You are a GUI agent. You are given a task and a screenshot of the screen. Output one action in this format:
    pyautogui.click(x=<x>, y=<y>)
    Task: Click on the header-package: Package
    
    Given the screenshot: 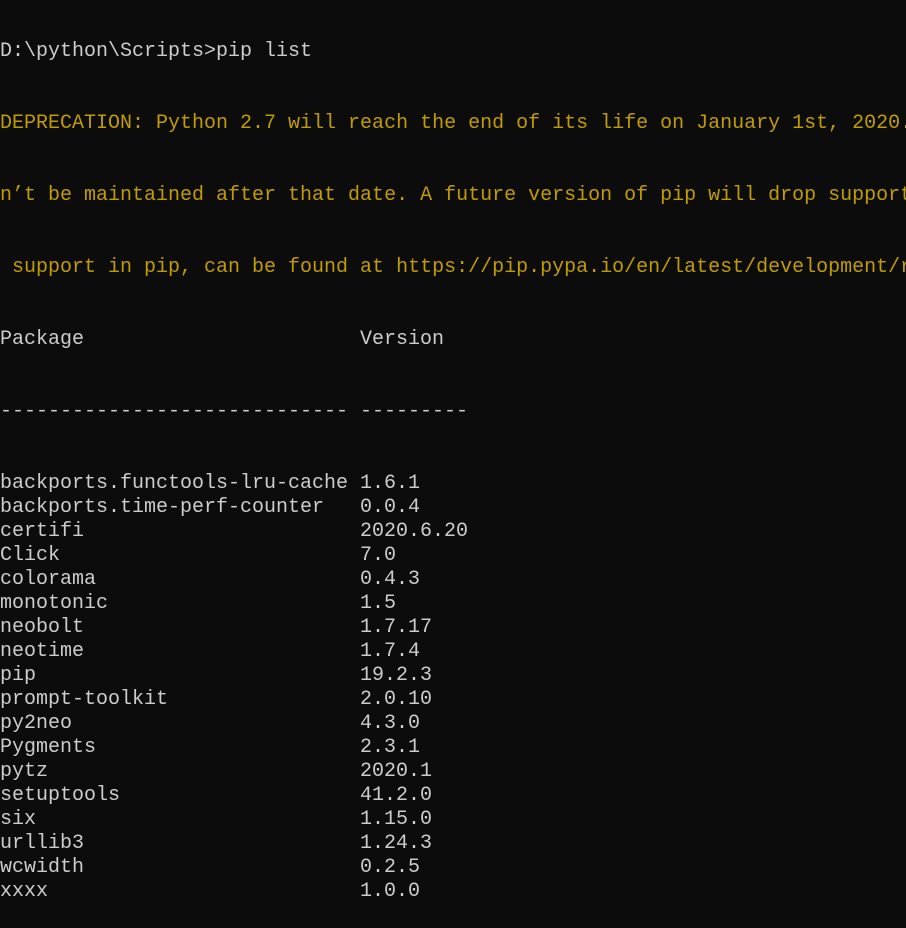 What is the action you would take?
    pyautogui.click(x=42, y=339)
    